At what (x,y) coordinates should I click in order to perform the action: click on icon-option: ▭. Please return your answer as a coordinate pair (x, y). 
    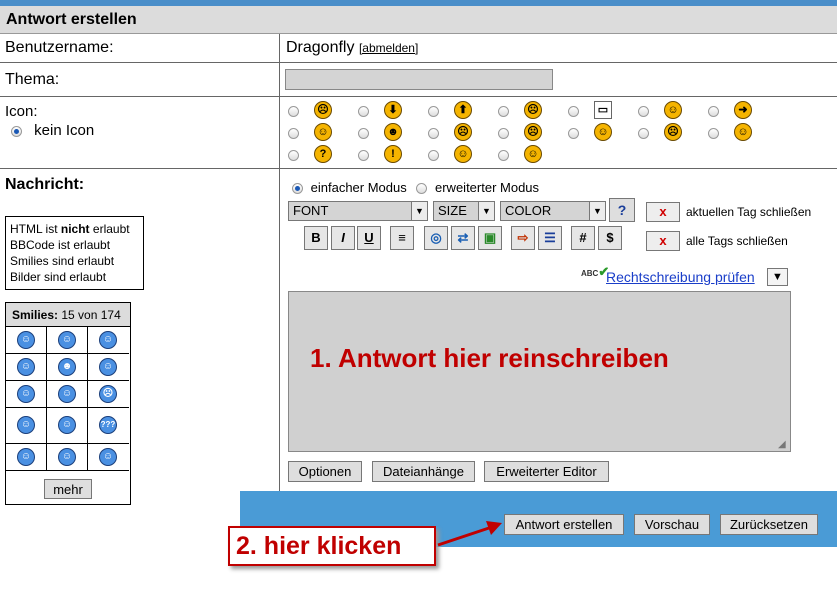
    Looking at the image, I should click on (598, 111).